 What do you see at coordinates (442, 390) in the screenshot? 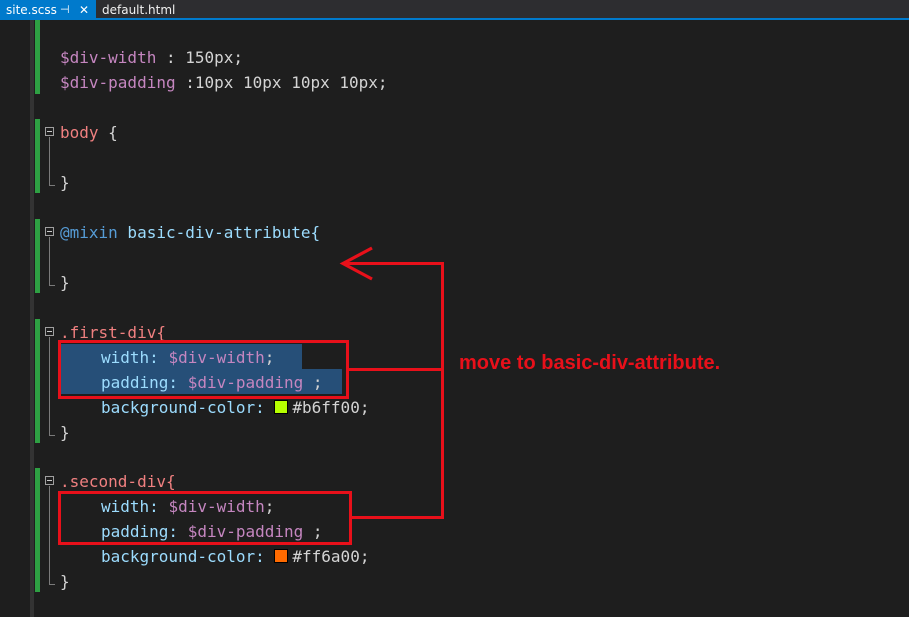
I see `connector-vertical` at bounding box center [442, 390].